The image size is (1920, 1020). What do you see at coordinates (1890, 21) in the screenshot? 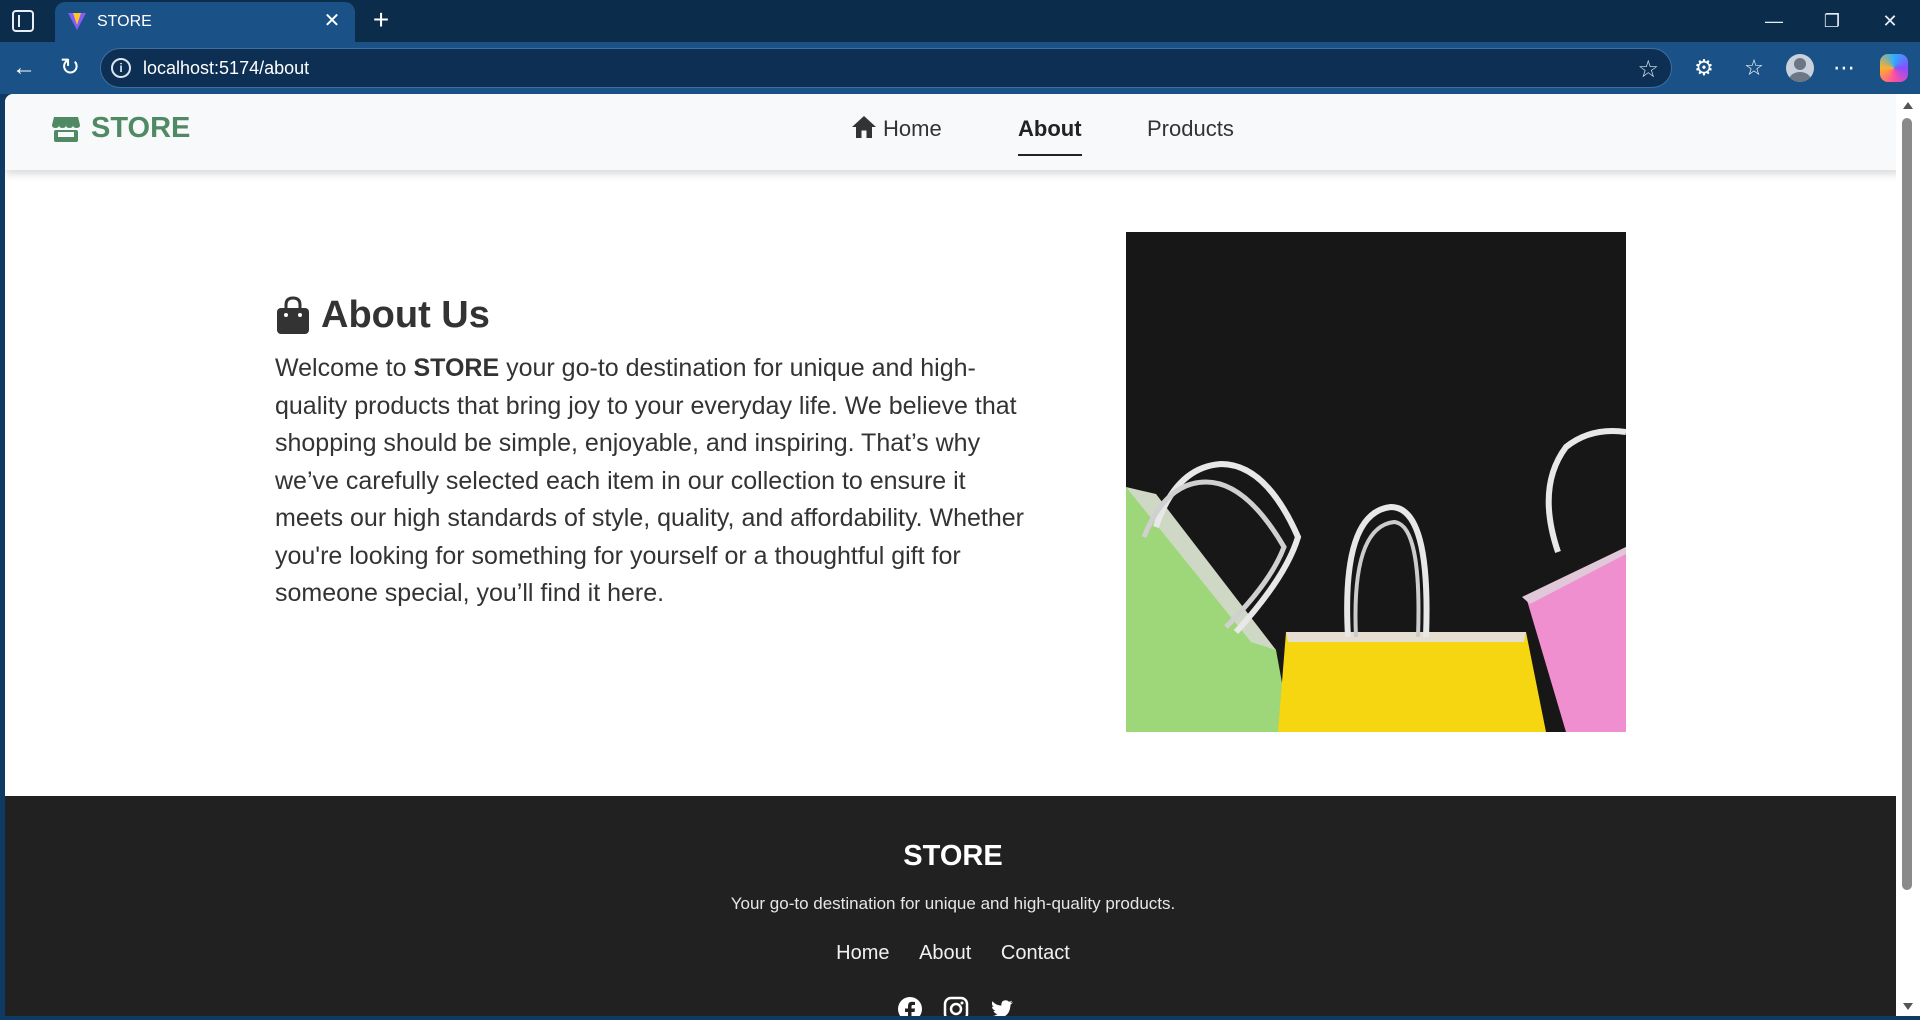
I see `window-close-icon: ✕` at bounding box center [1890, 21].